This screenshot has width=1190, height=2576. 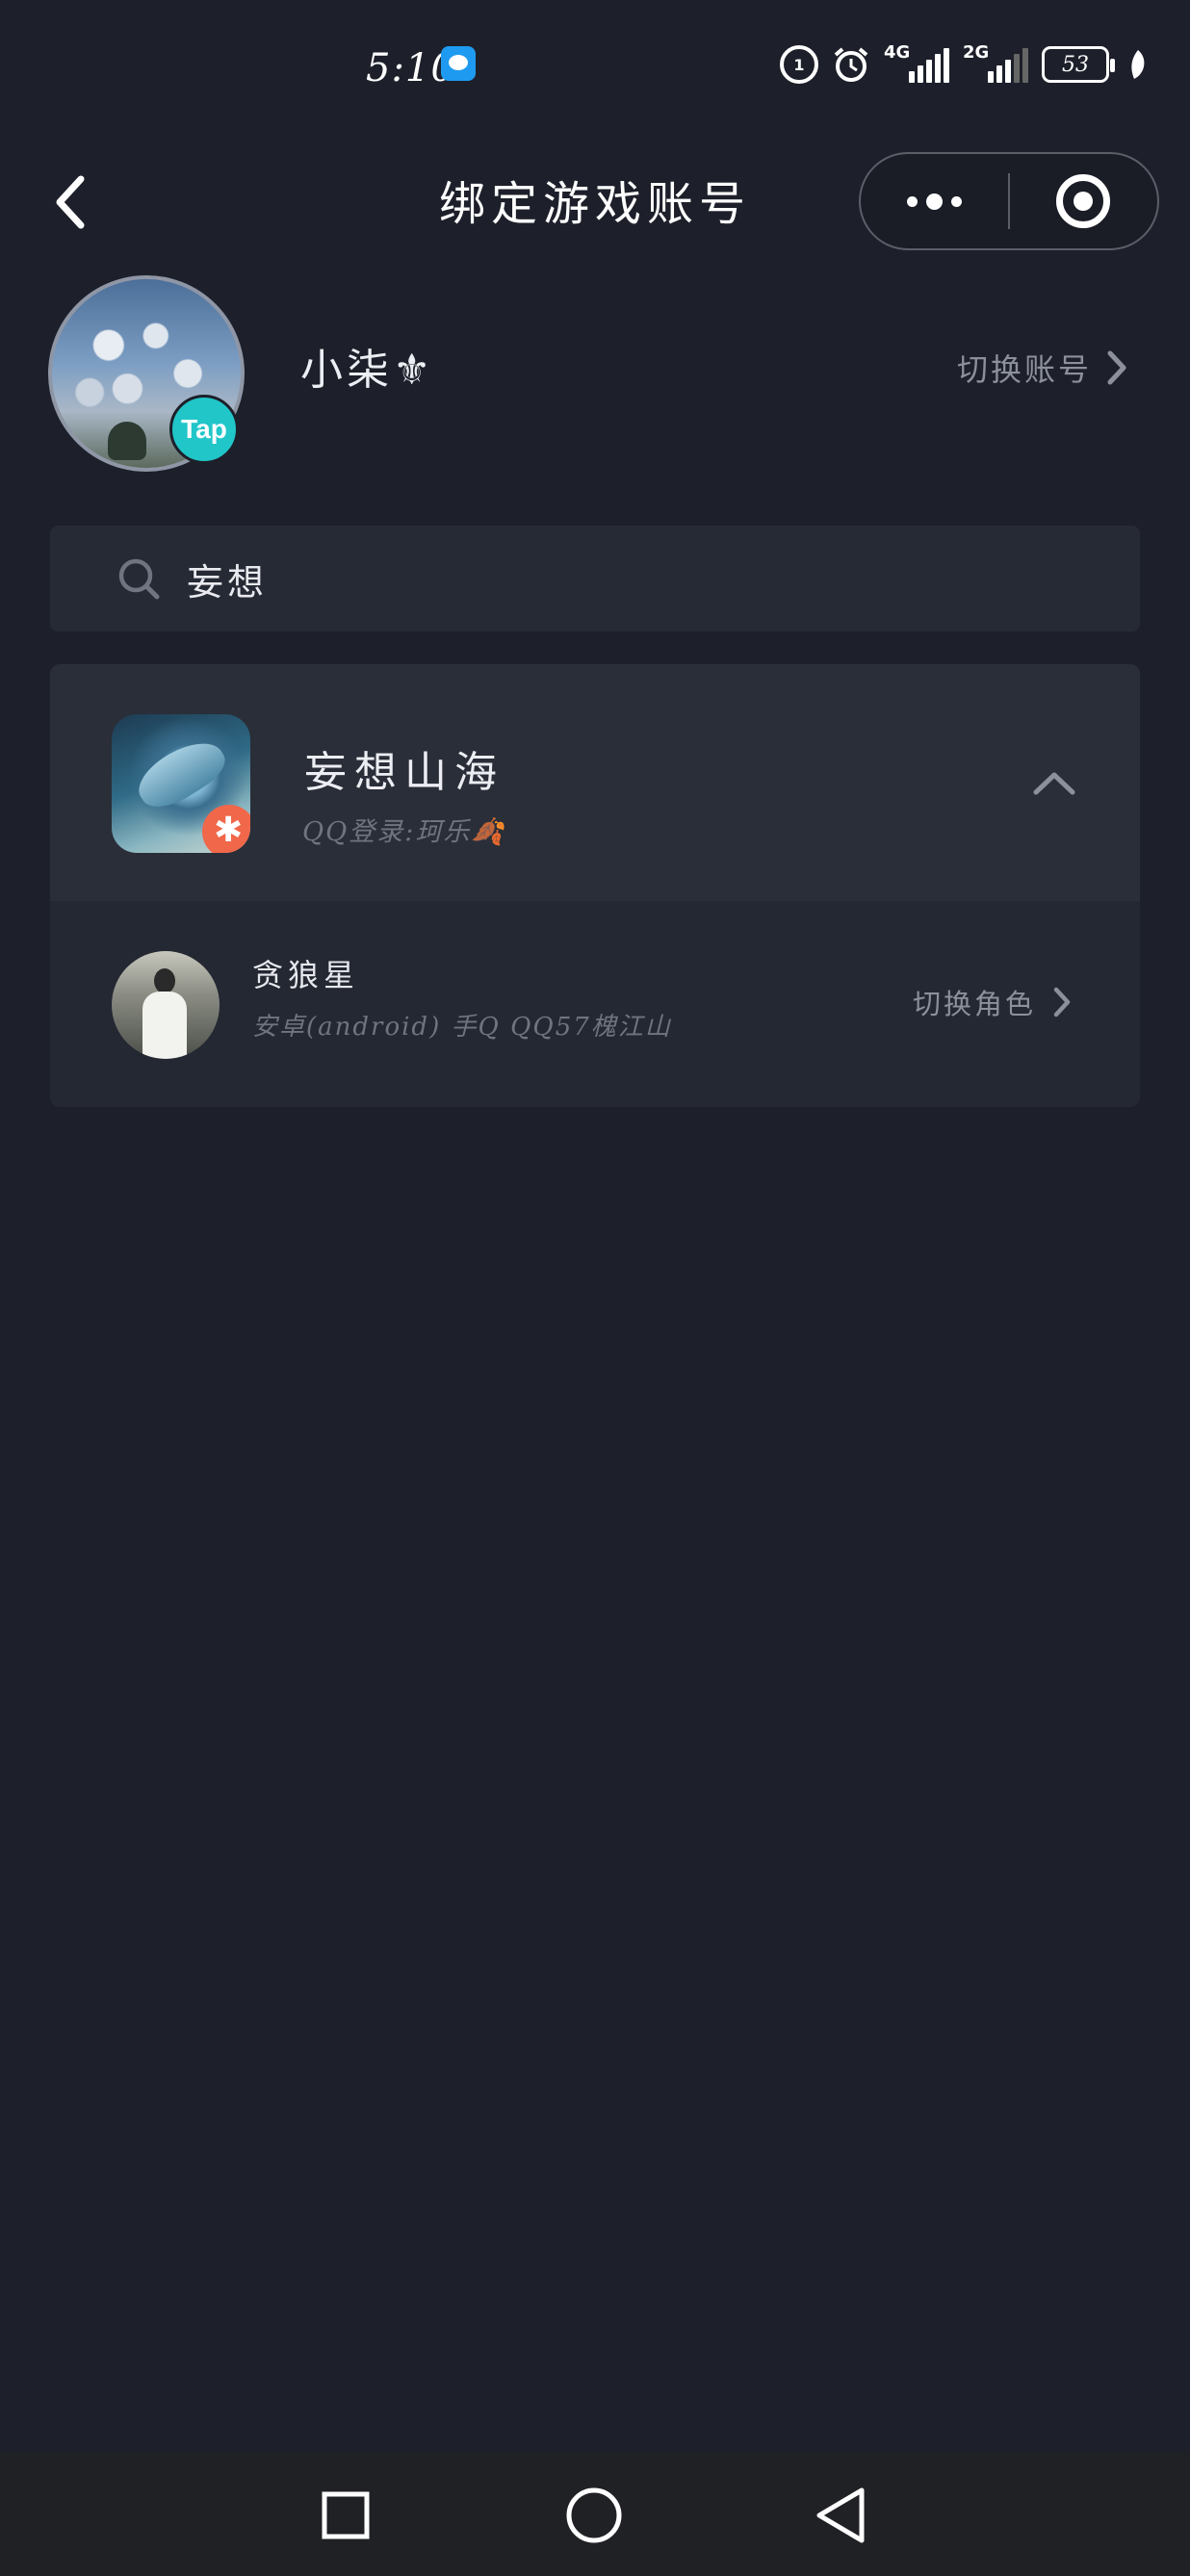 I want to click on game-login-info: QQ登录:珂乐🍂, so click(x=404, y=832).